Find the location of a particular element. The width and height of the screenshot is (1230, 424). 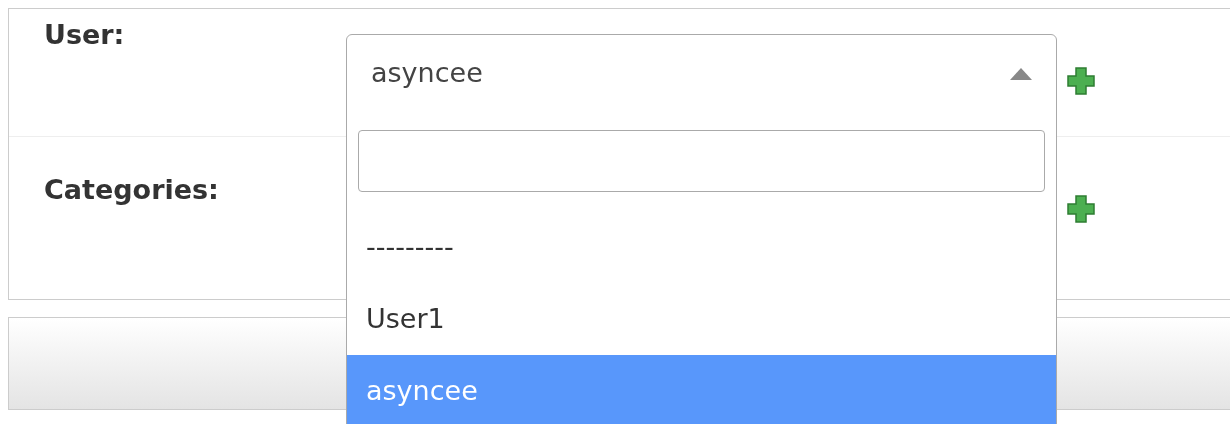

field-label: Categories: is located at coordinates (132, 190).